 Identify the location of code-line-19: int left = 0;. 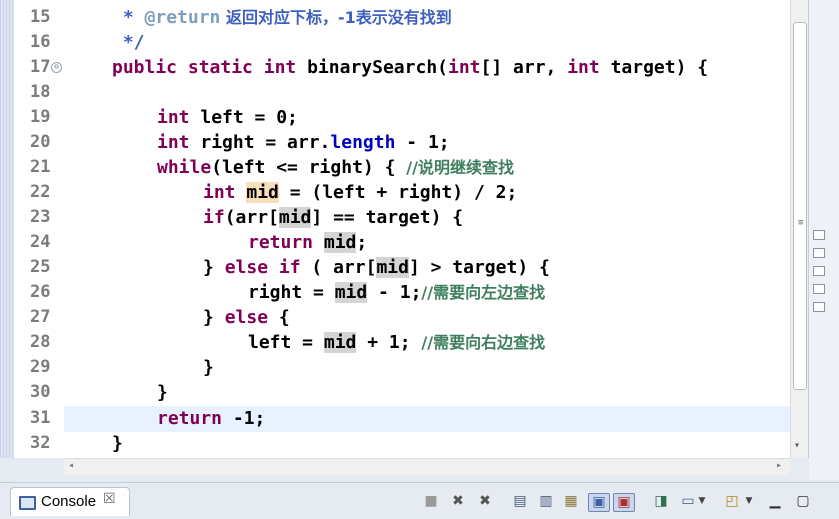
(227, 117).